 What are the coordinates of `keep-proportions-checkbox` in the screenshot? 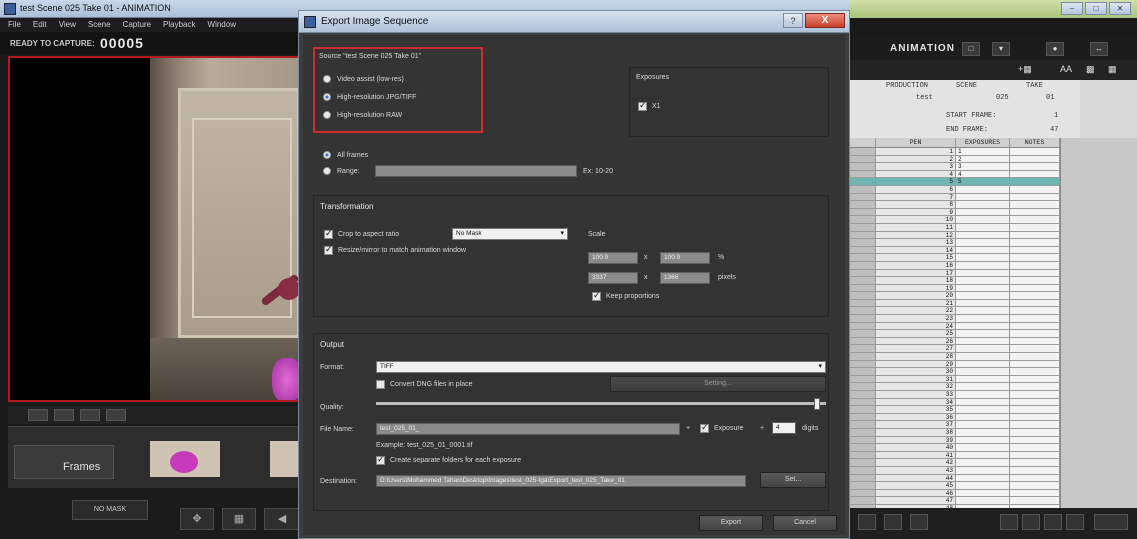 It's located at (596, 295).